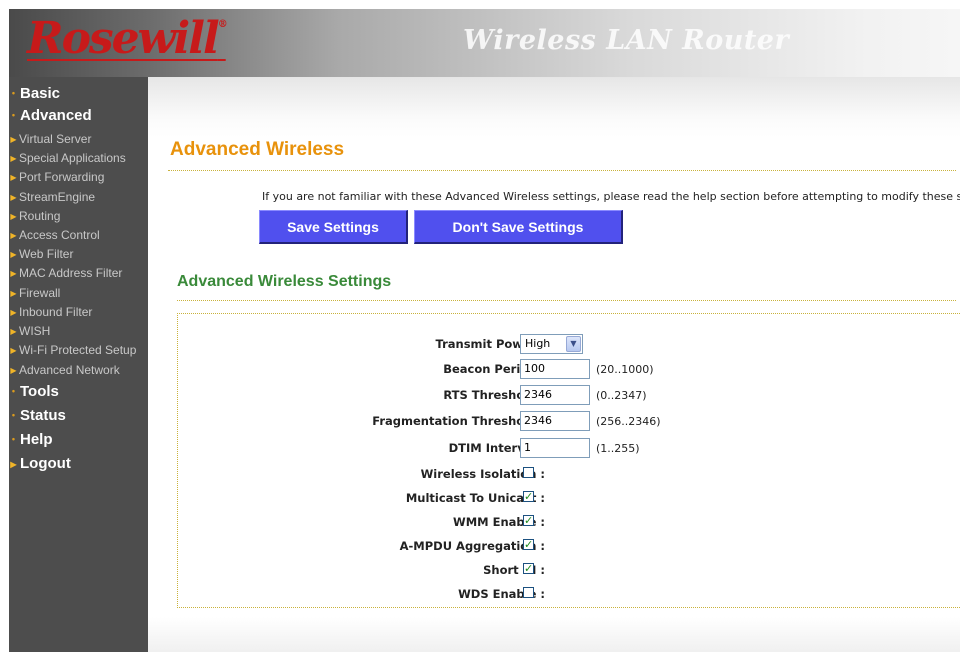 This screenshot has height=652, width=960. Describe the element at coordinates (625, 369) in the screenshot. I see `beacon-period-range: (20..1000)` at that location.